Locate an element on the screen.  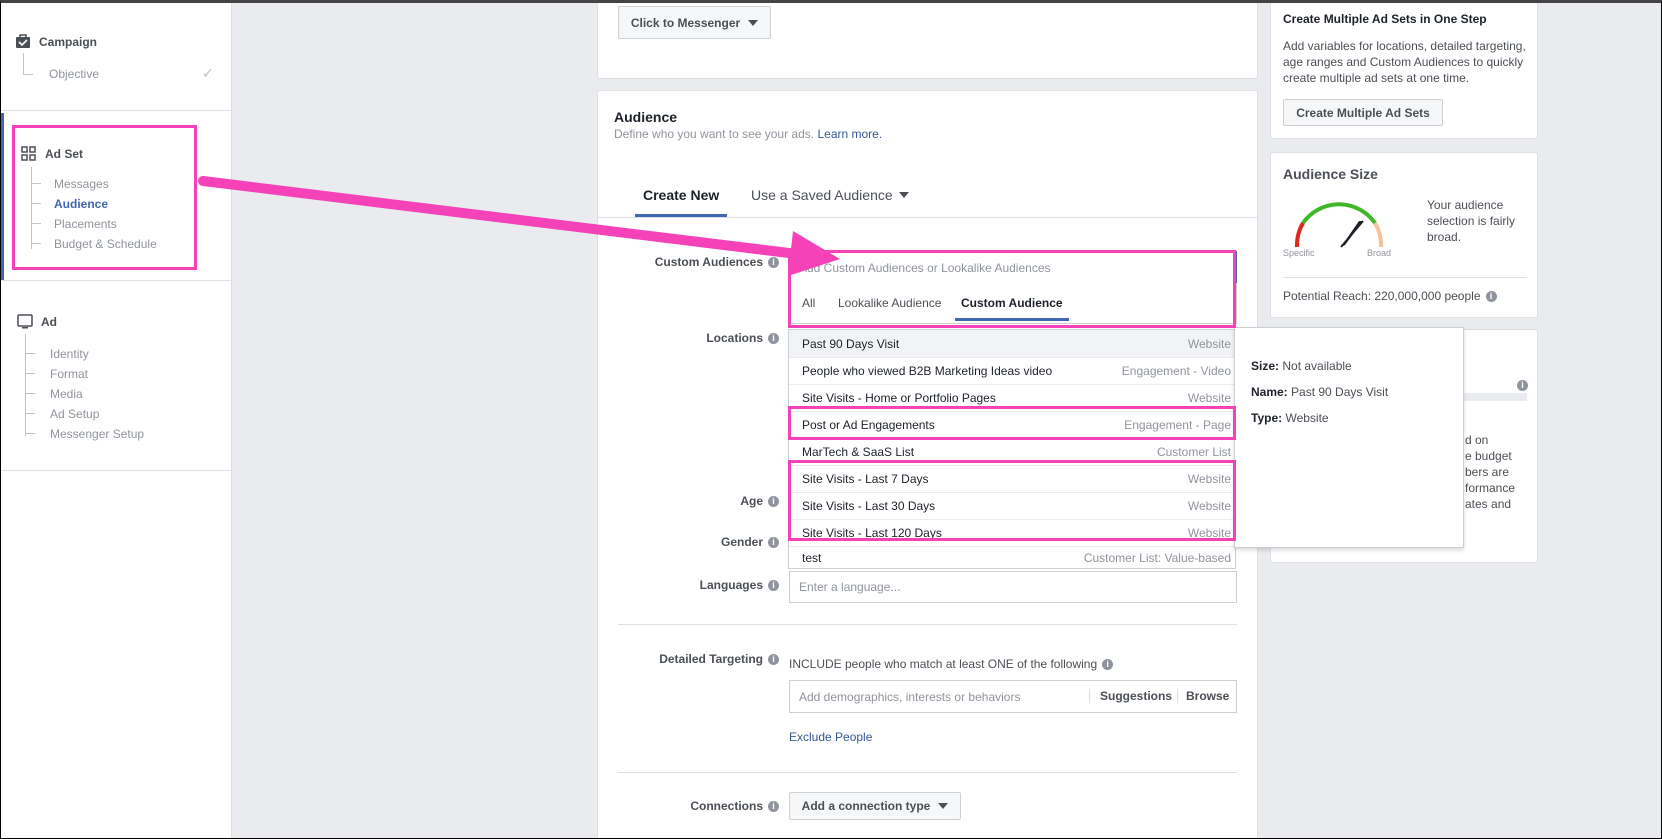
sidebar-adset-header: Ad Set is located at coordinates (52, 153).